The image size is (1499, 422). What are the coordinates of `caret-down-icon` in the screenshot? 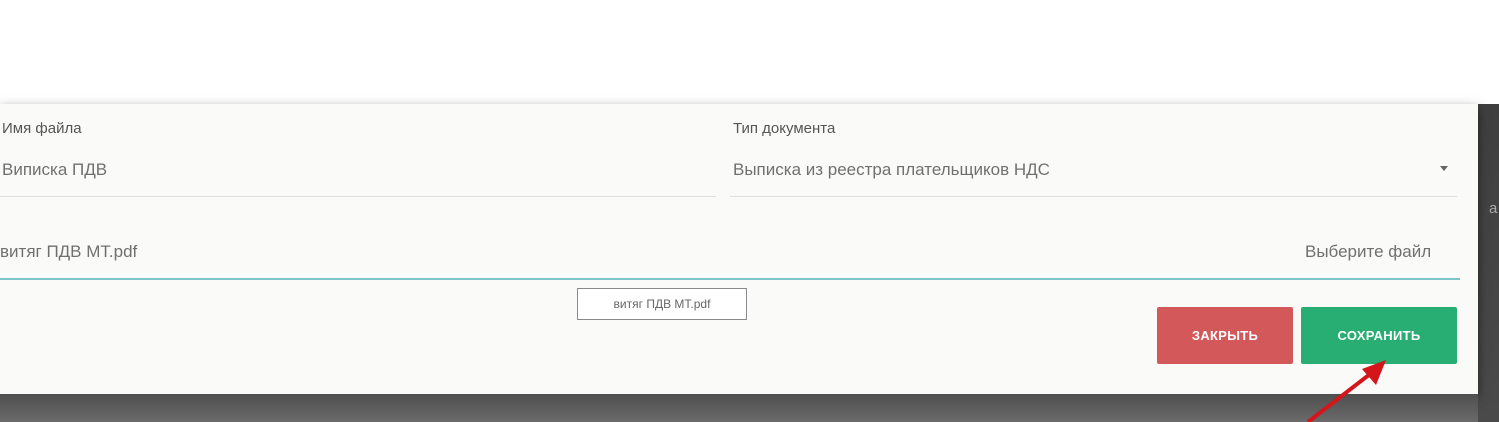 It's located at (1444, 168).